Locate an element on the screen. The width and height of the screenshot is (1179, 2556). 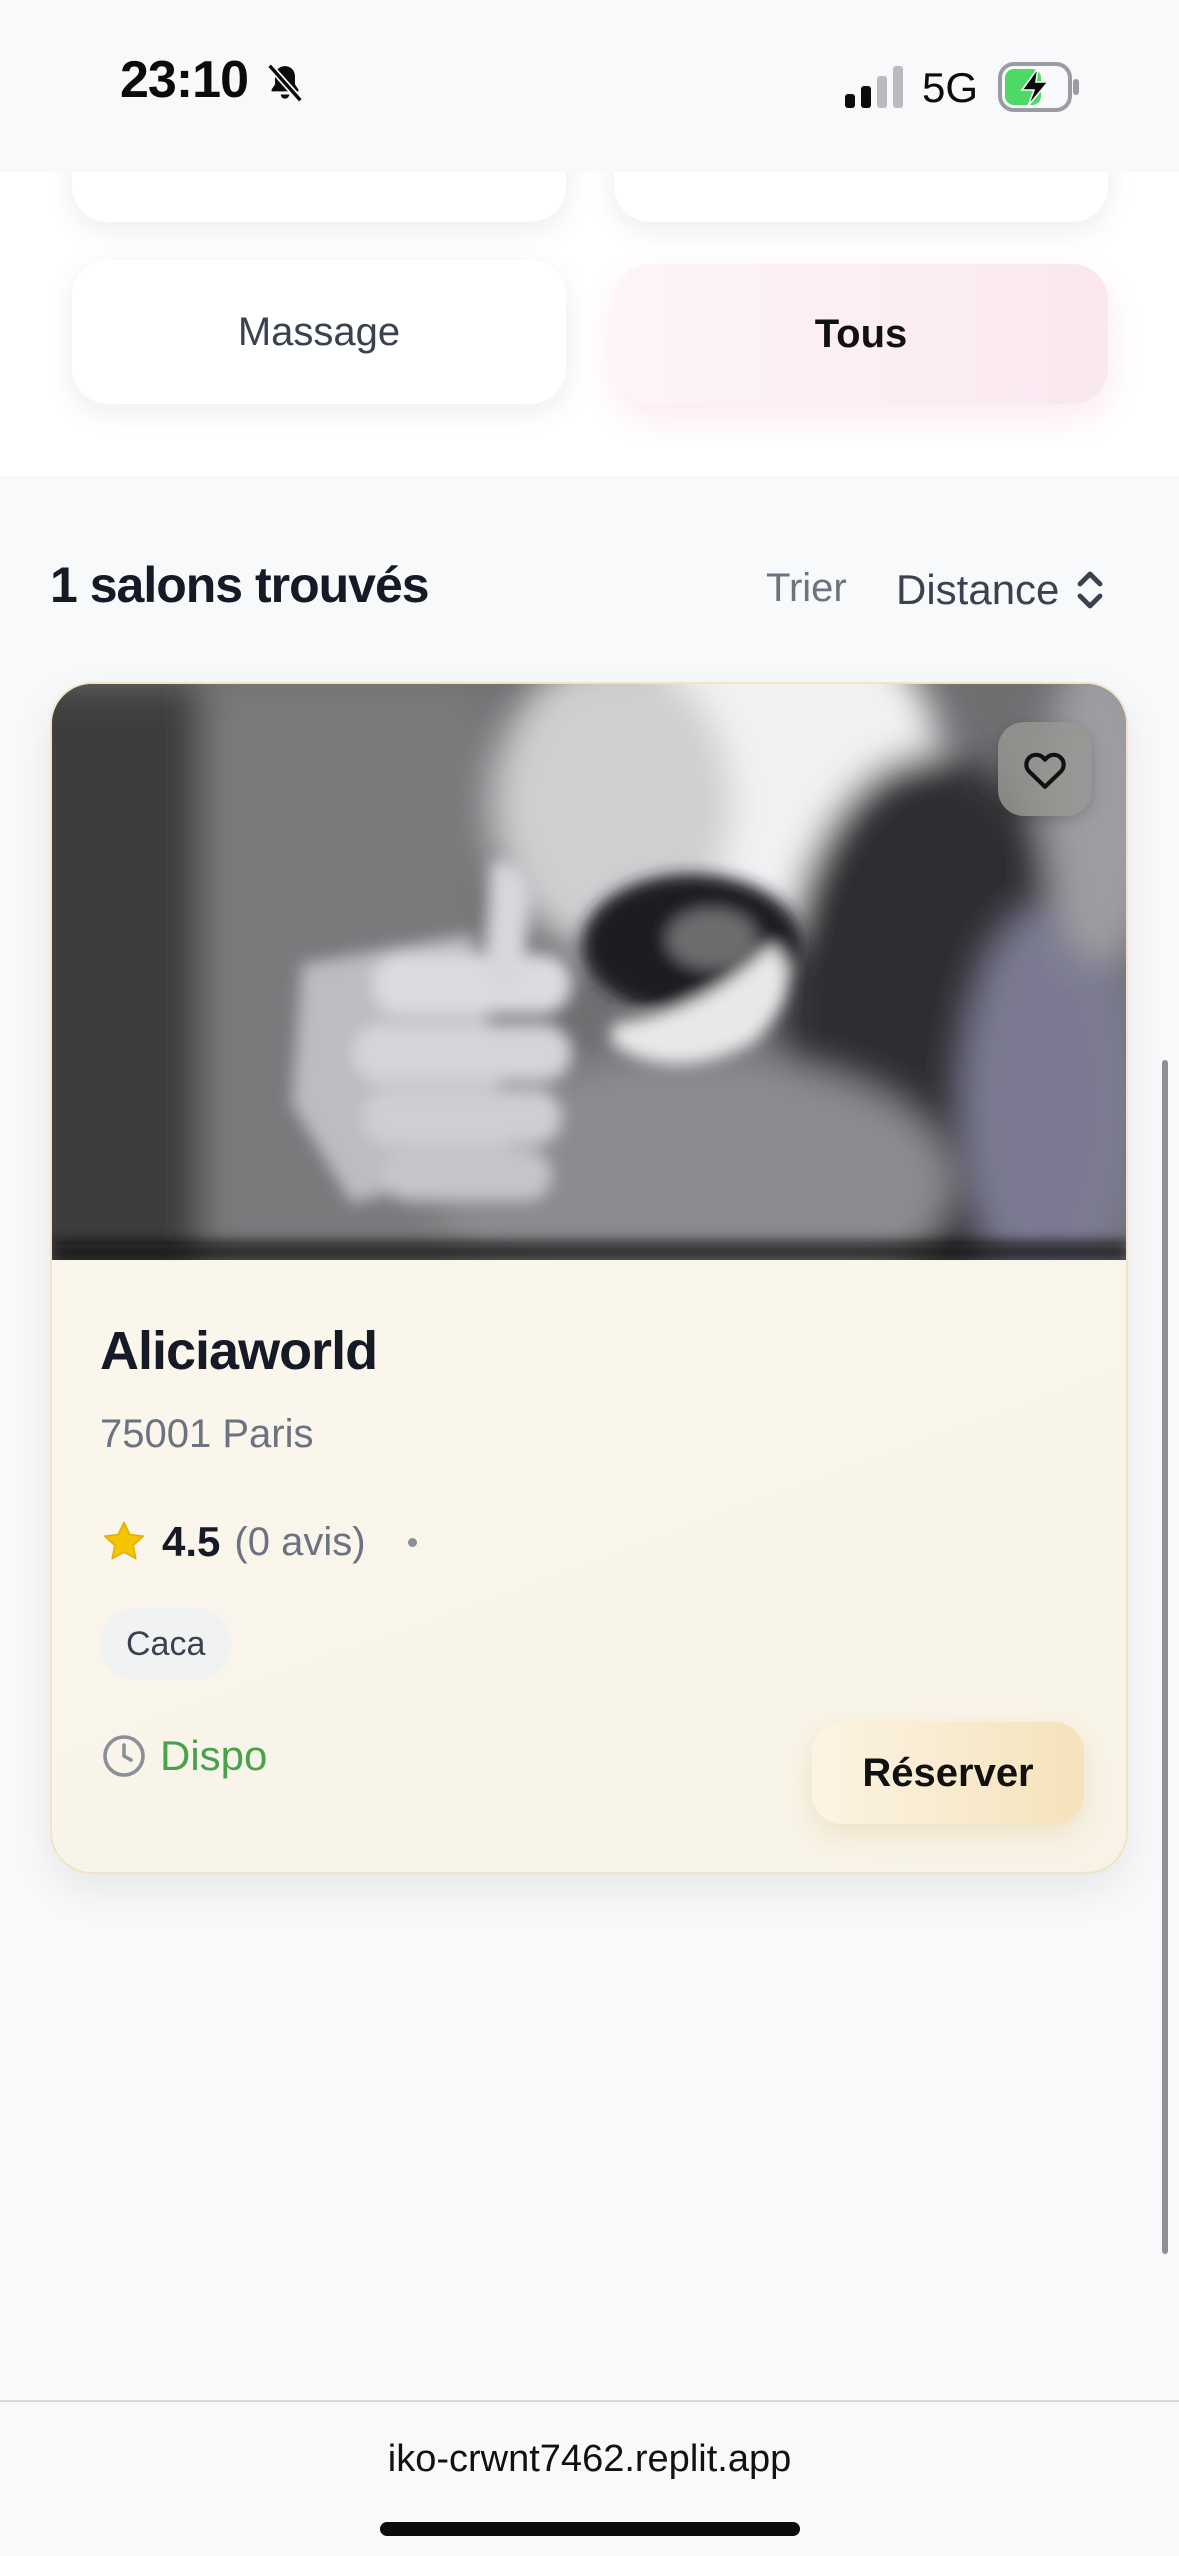
scrollbar is located at coordinates (1165, 1657).